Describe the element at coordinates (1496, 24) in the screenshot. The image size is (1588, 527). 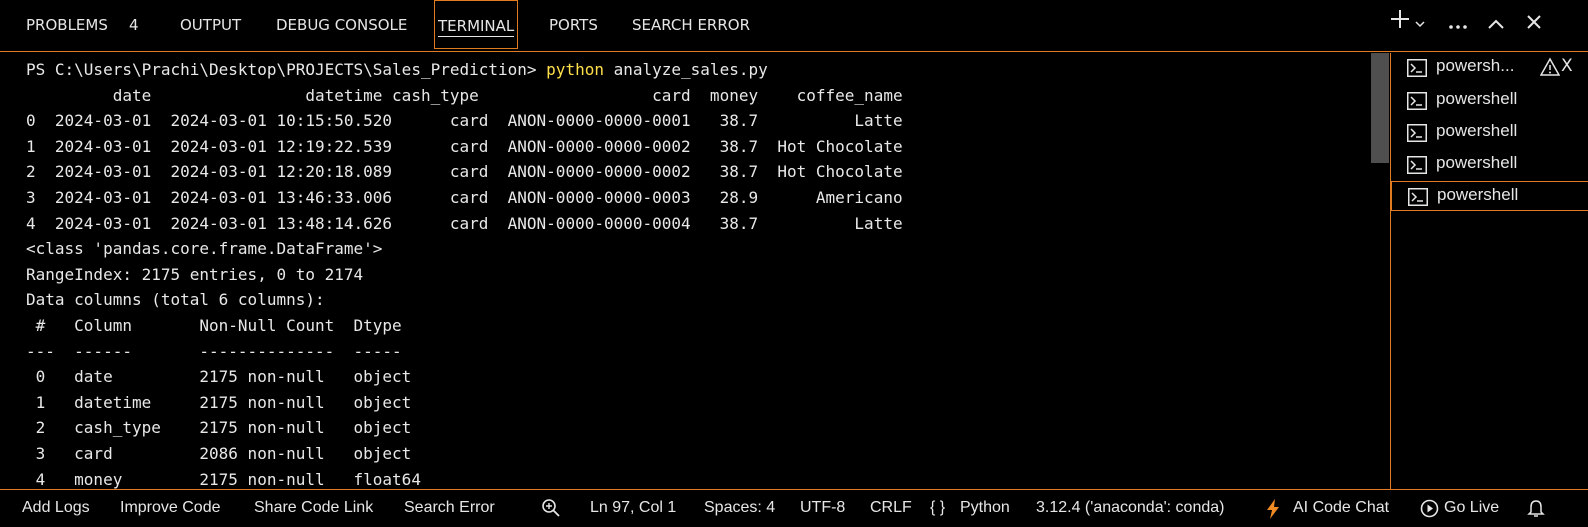
I see `chevron-up-icon` at that location.